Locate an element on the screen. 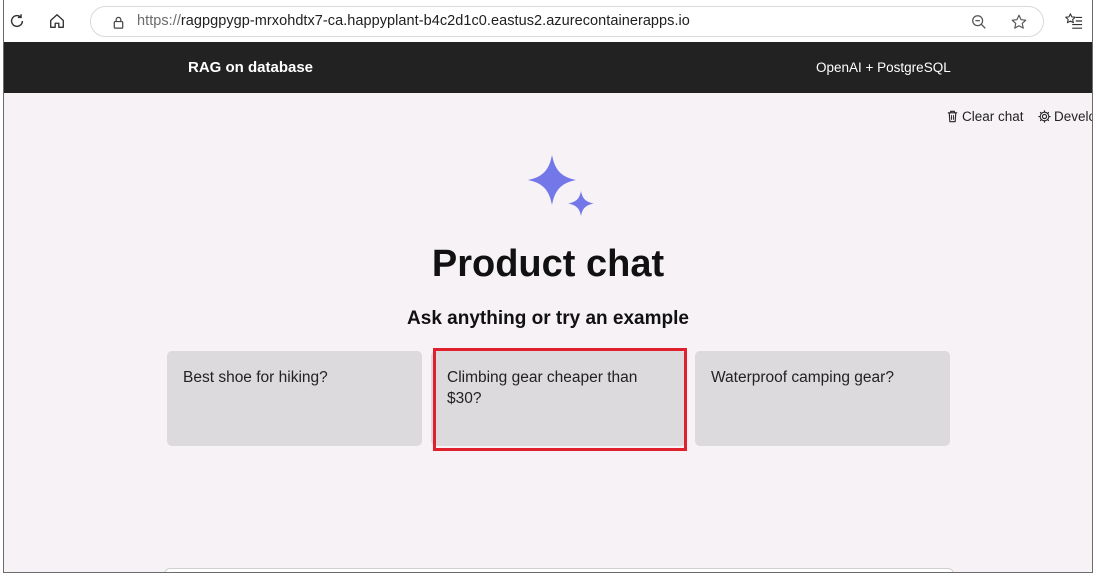 The width and height of the screenshot is (1097, 577). lock-icon is located at coordinates (118, 22).